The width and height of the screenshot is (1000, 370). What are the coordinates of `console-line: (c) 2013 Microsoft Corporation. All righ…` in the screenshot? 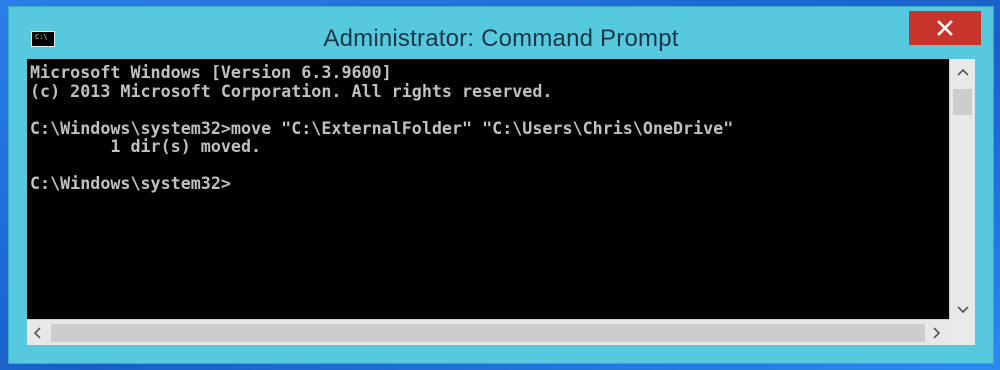 It's located at (291, 90).